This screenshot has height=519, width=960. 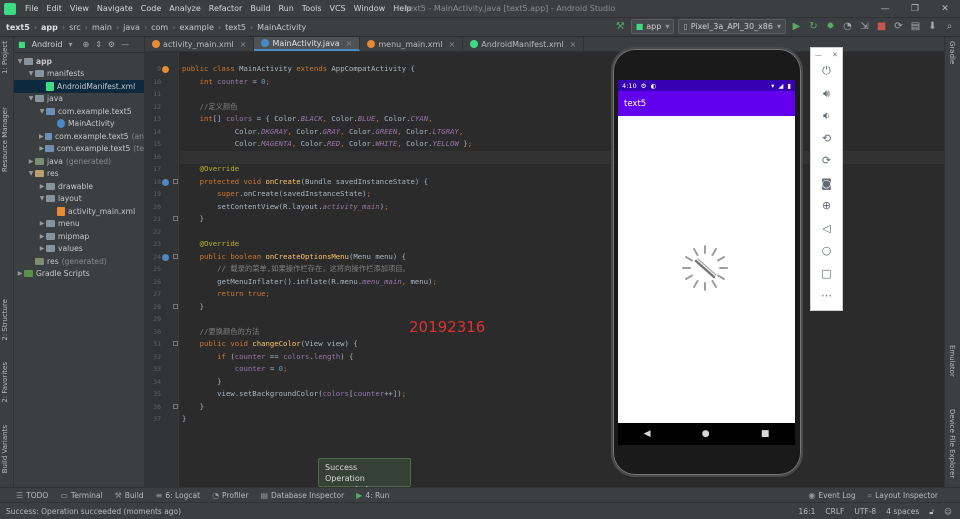 What do you see at coordinates (49, 27) in the screenshot?
I see `breadcrumb-item: app` at bounding box center [49, 27].